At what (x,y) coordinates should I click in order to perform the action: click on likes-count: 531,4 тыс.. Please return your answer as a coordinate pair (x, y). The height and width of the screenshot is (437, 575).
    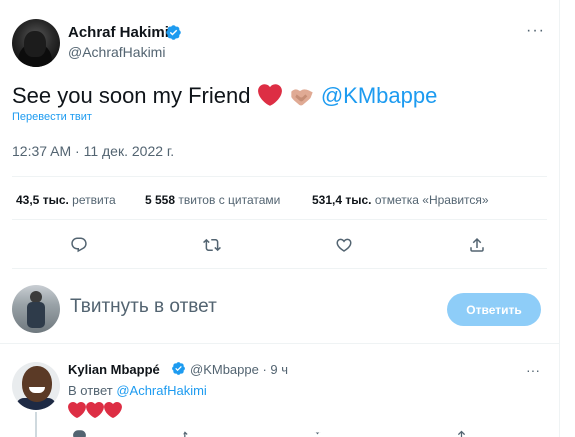
    Looking at the image, I should click on (342, 200).